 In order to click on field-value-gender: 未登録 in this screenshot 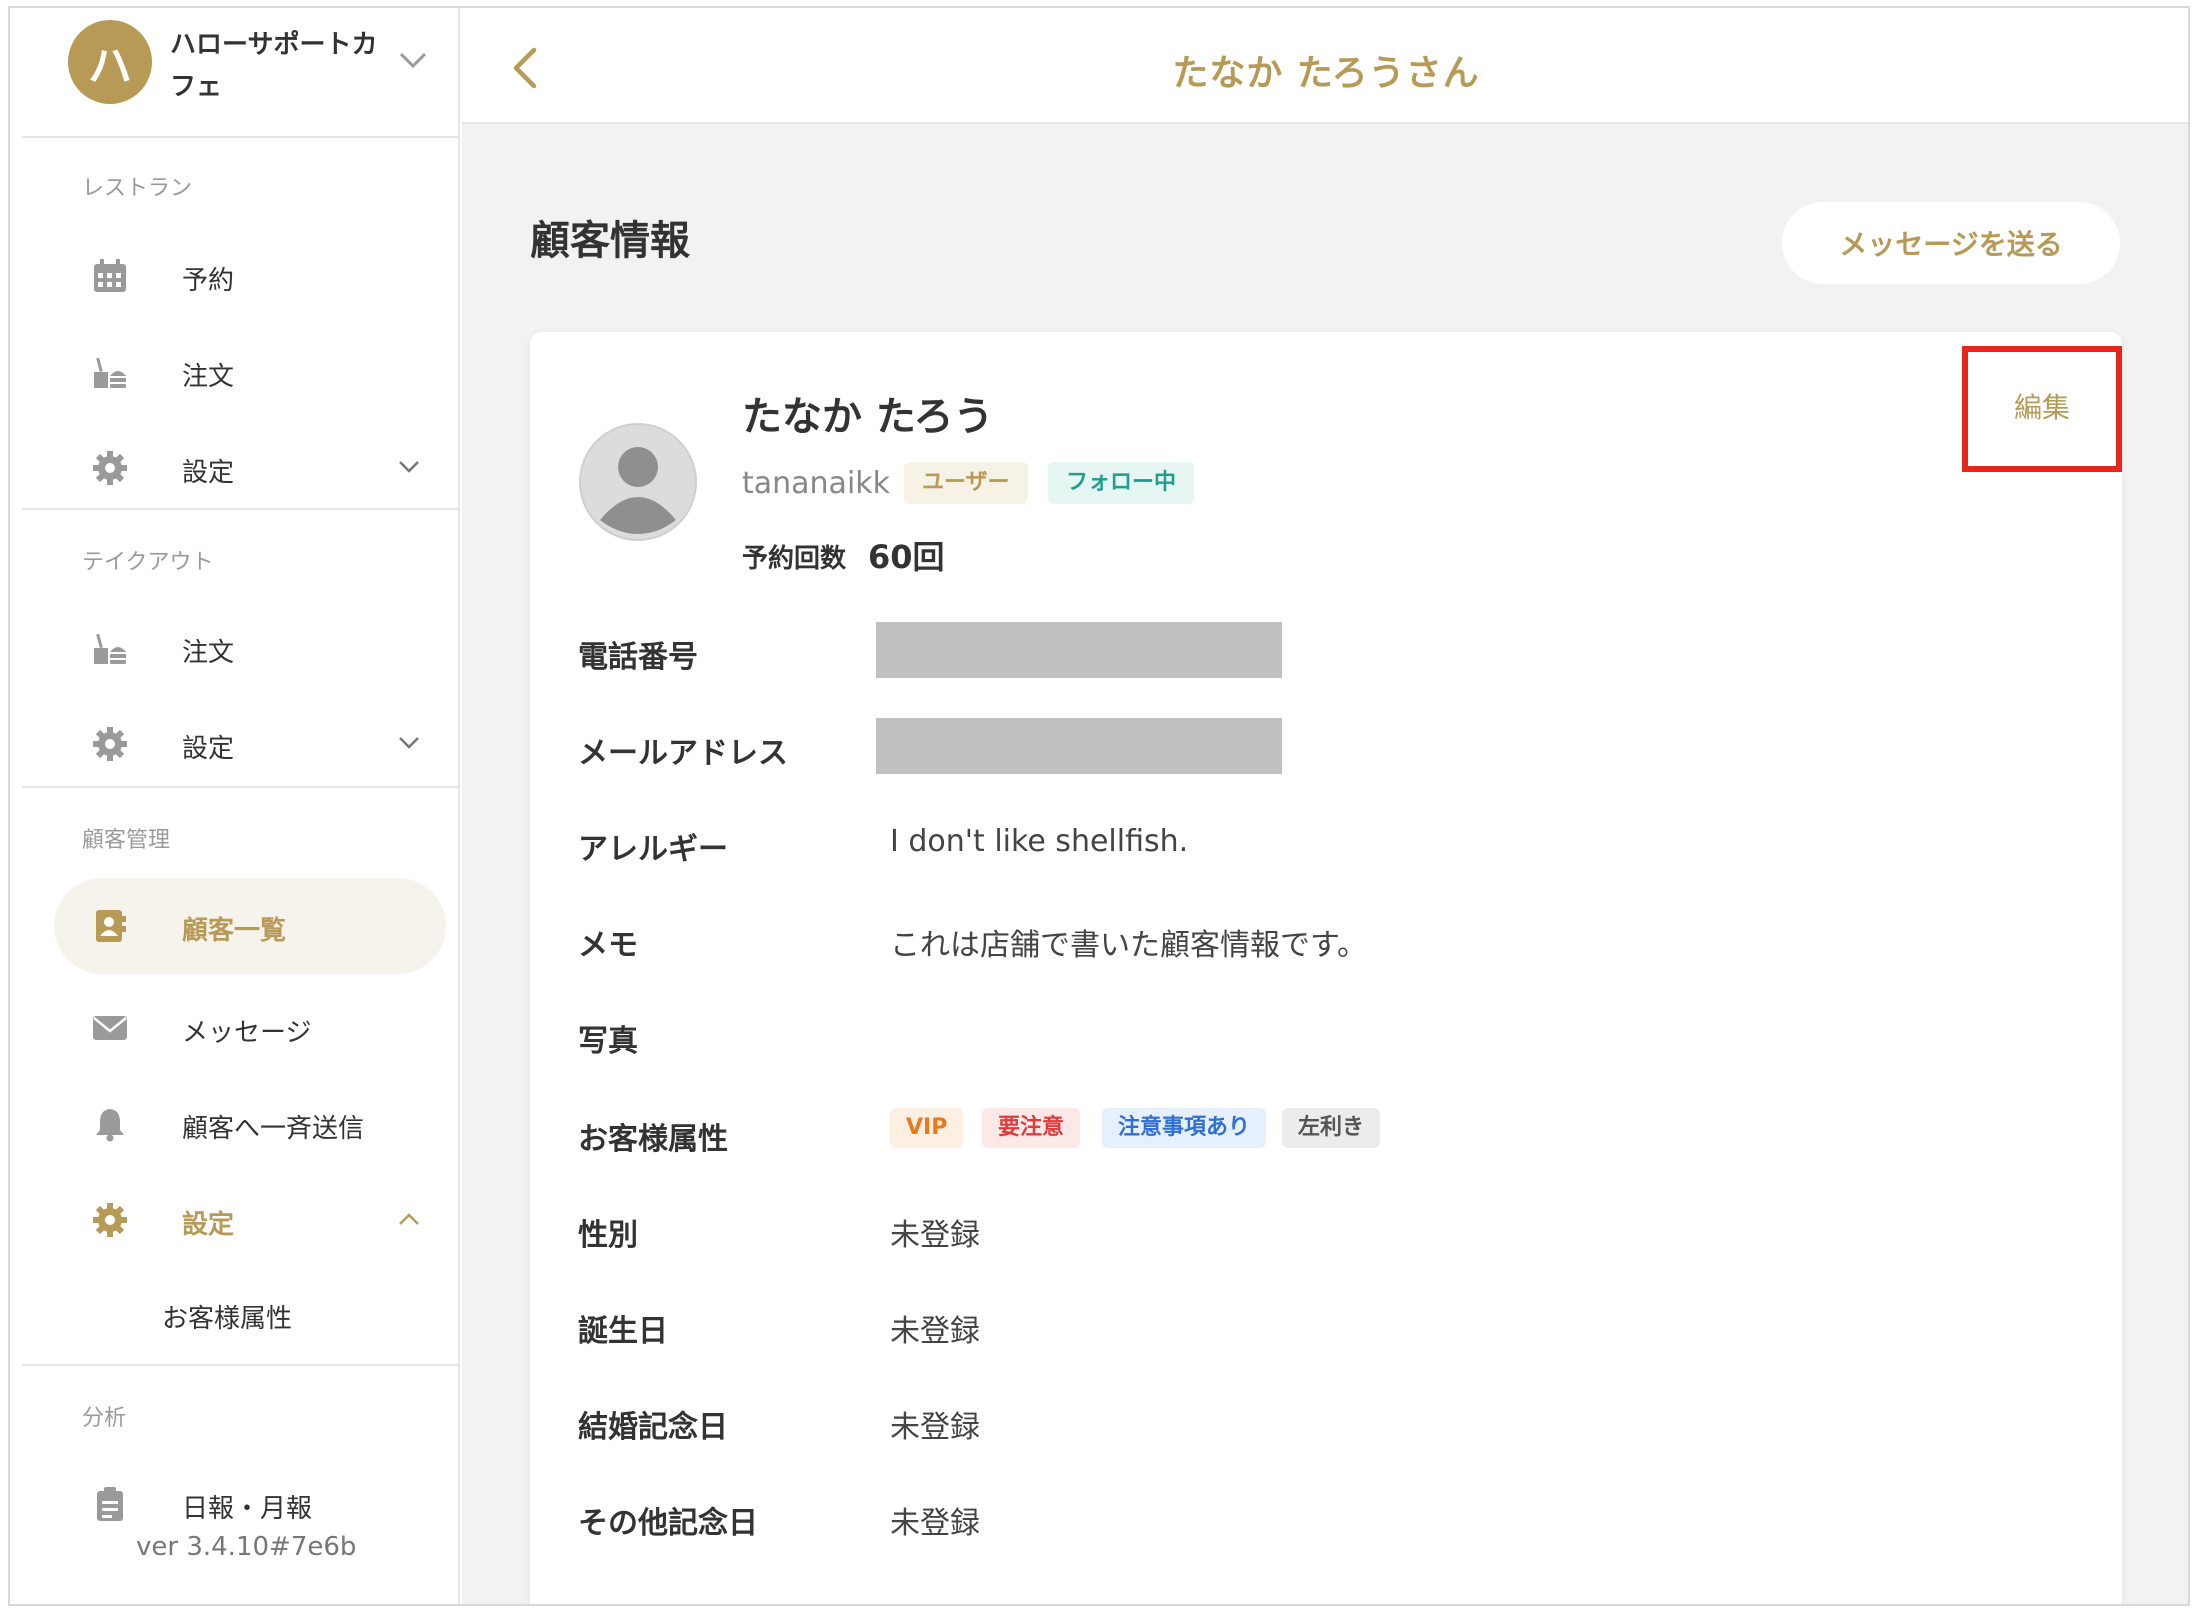, I will do `click(935, 1235)`.